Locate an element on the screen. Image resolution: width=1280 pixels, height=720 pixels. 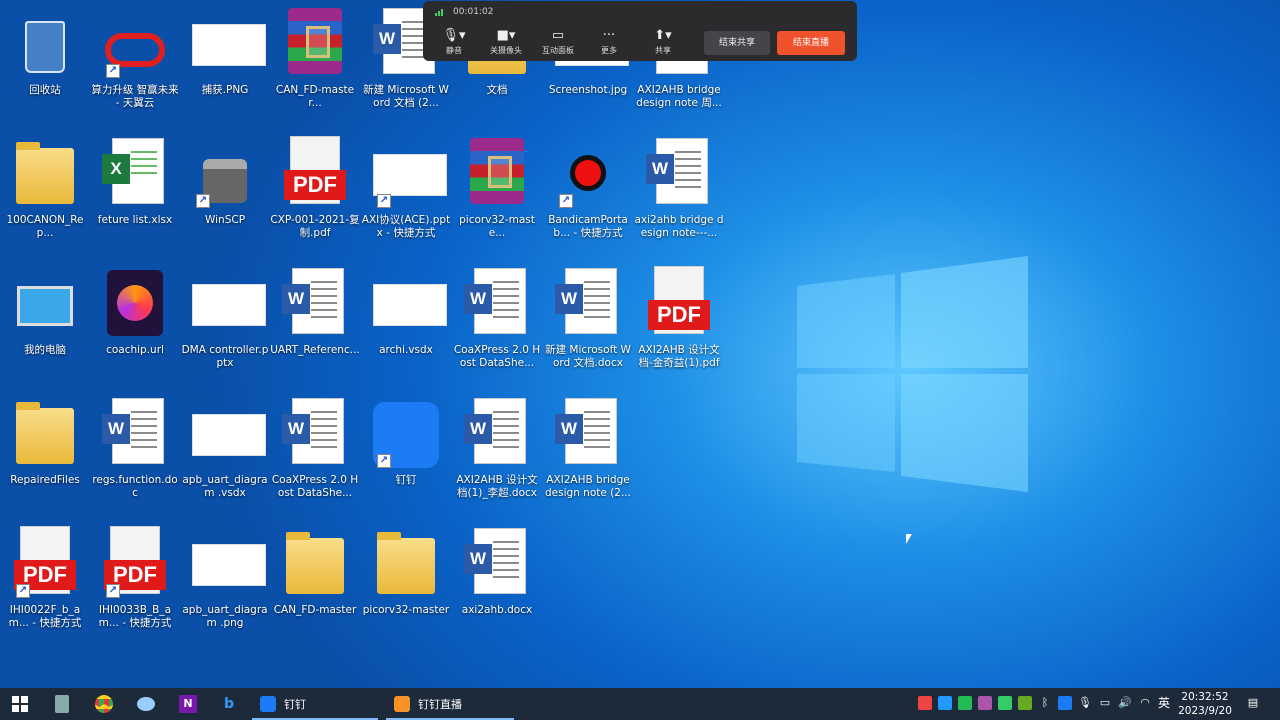
desktop-icon: apb_uart_diagram .png is located at coordinates (225, 586).